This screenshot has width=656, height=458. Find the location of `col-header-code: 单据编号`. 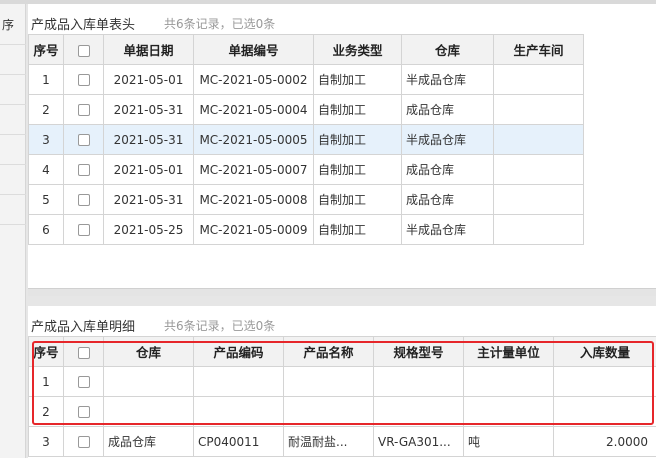

col-header-code: 单据编号 is located at coordinates (253, 49).